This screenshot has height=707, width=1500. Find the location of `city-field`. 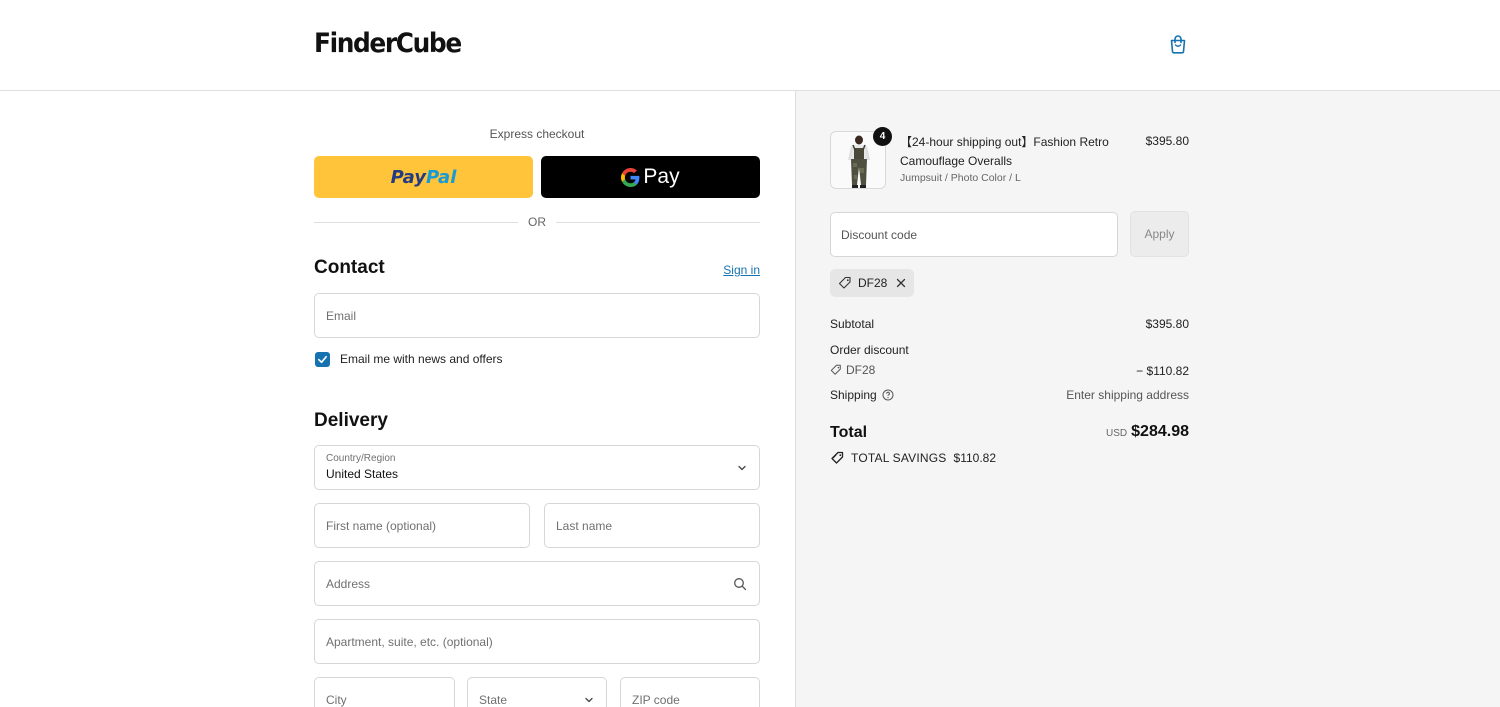

city-field is located at coordinates (384, 692).